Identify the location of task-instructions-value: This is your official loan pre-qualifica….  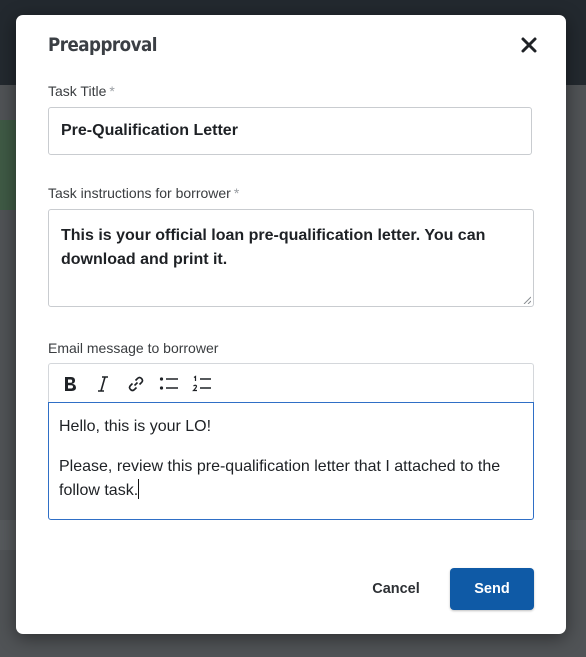
(273, 247).